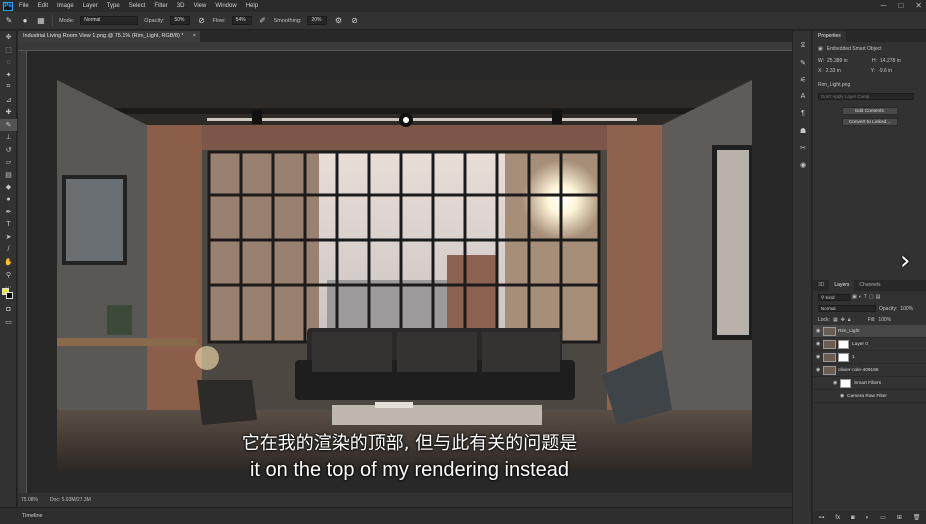 This screenshot has width=926, height=524. Describe the element at coordinates (869, 383) in the screenshot. I see `smart-filters-row: ◉ Smart Filters` at that location.